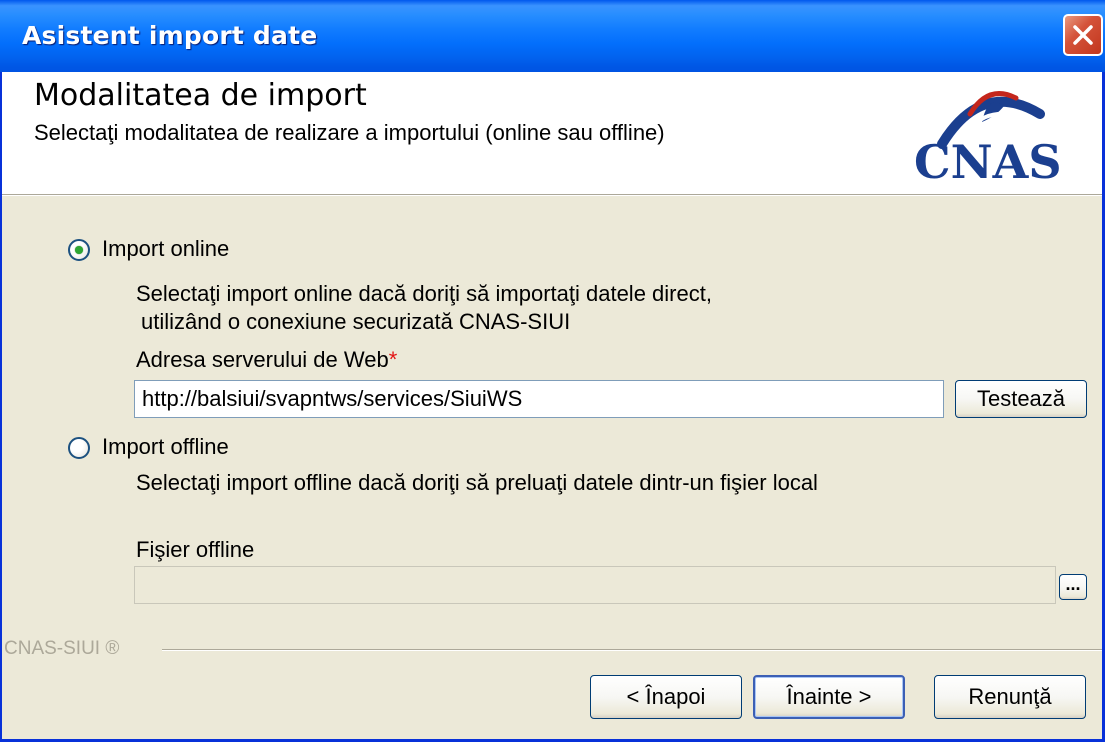  I want to click on logo-text: CNAS, so click(988, 159).